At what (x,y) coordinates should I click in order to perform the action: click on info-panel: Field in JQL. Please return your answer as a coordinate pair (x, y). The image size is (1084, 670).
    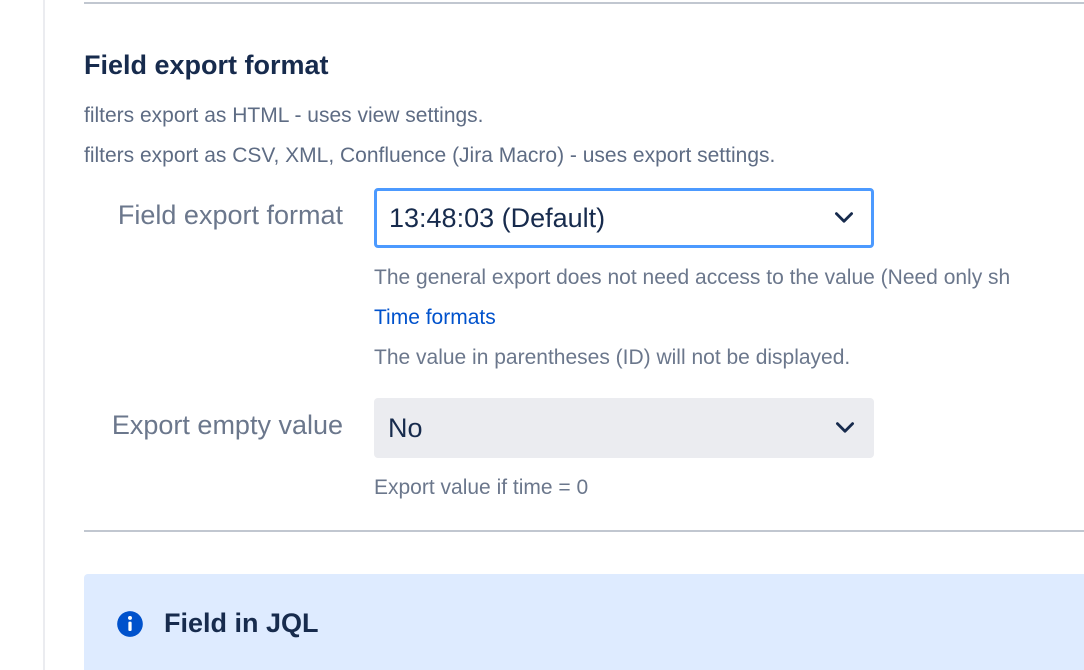
    Looking at the image, I should click on (584, 622).